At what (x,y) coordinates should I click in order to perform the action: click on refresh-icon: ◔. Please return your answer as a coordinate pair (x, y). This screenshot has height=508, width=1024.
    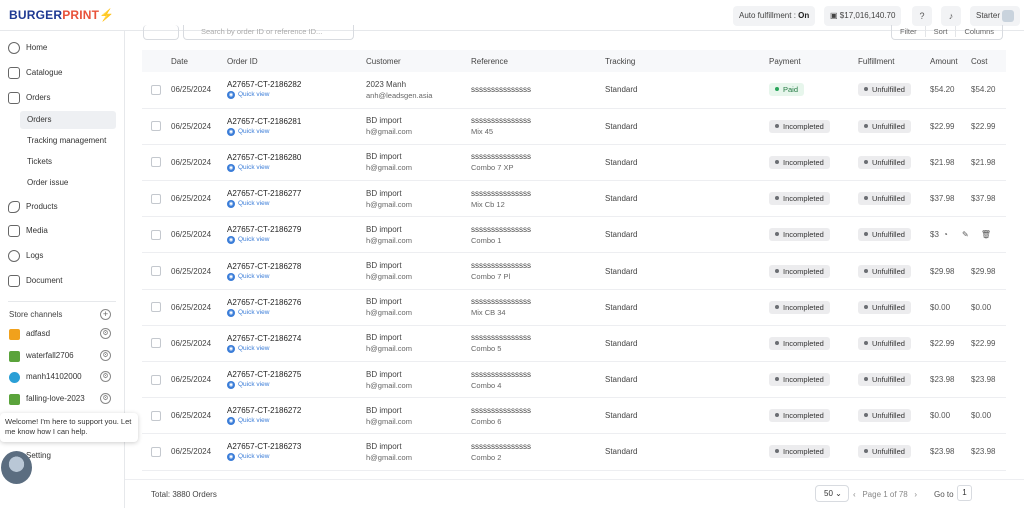
    Looking at the image, I should click on (945, 234).